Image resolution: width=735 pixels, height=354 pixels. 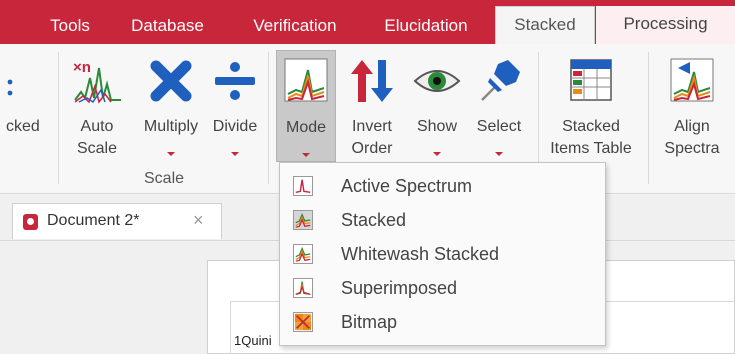 I want to click on invert-order-label-1: Invert, so click(x=371, y=126).